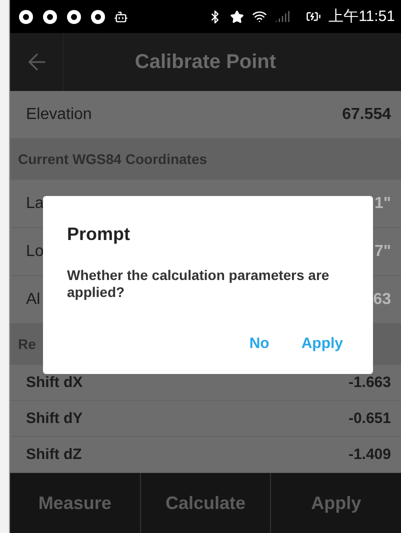  Describe the element at coordinates (35, 203) in the screenshot. I see `field-label: La` at that location.